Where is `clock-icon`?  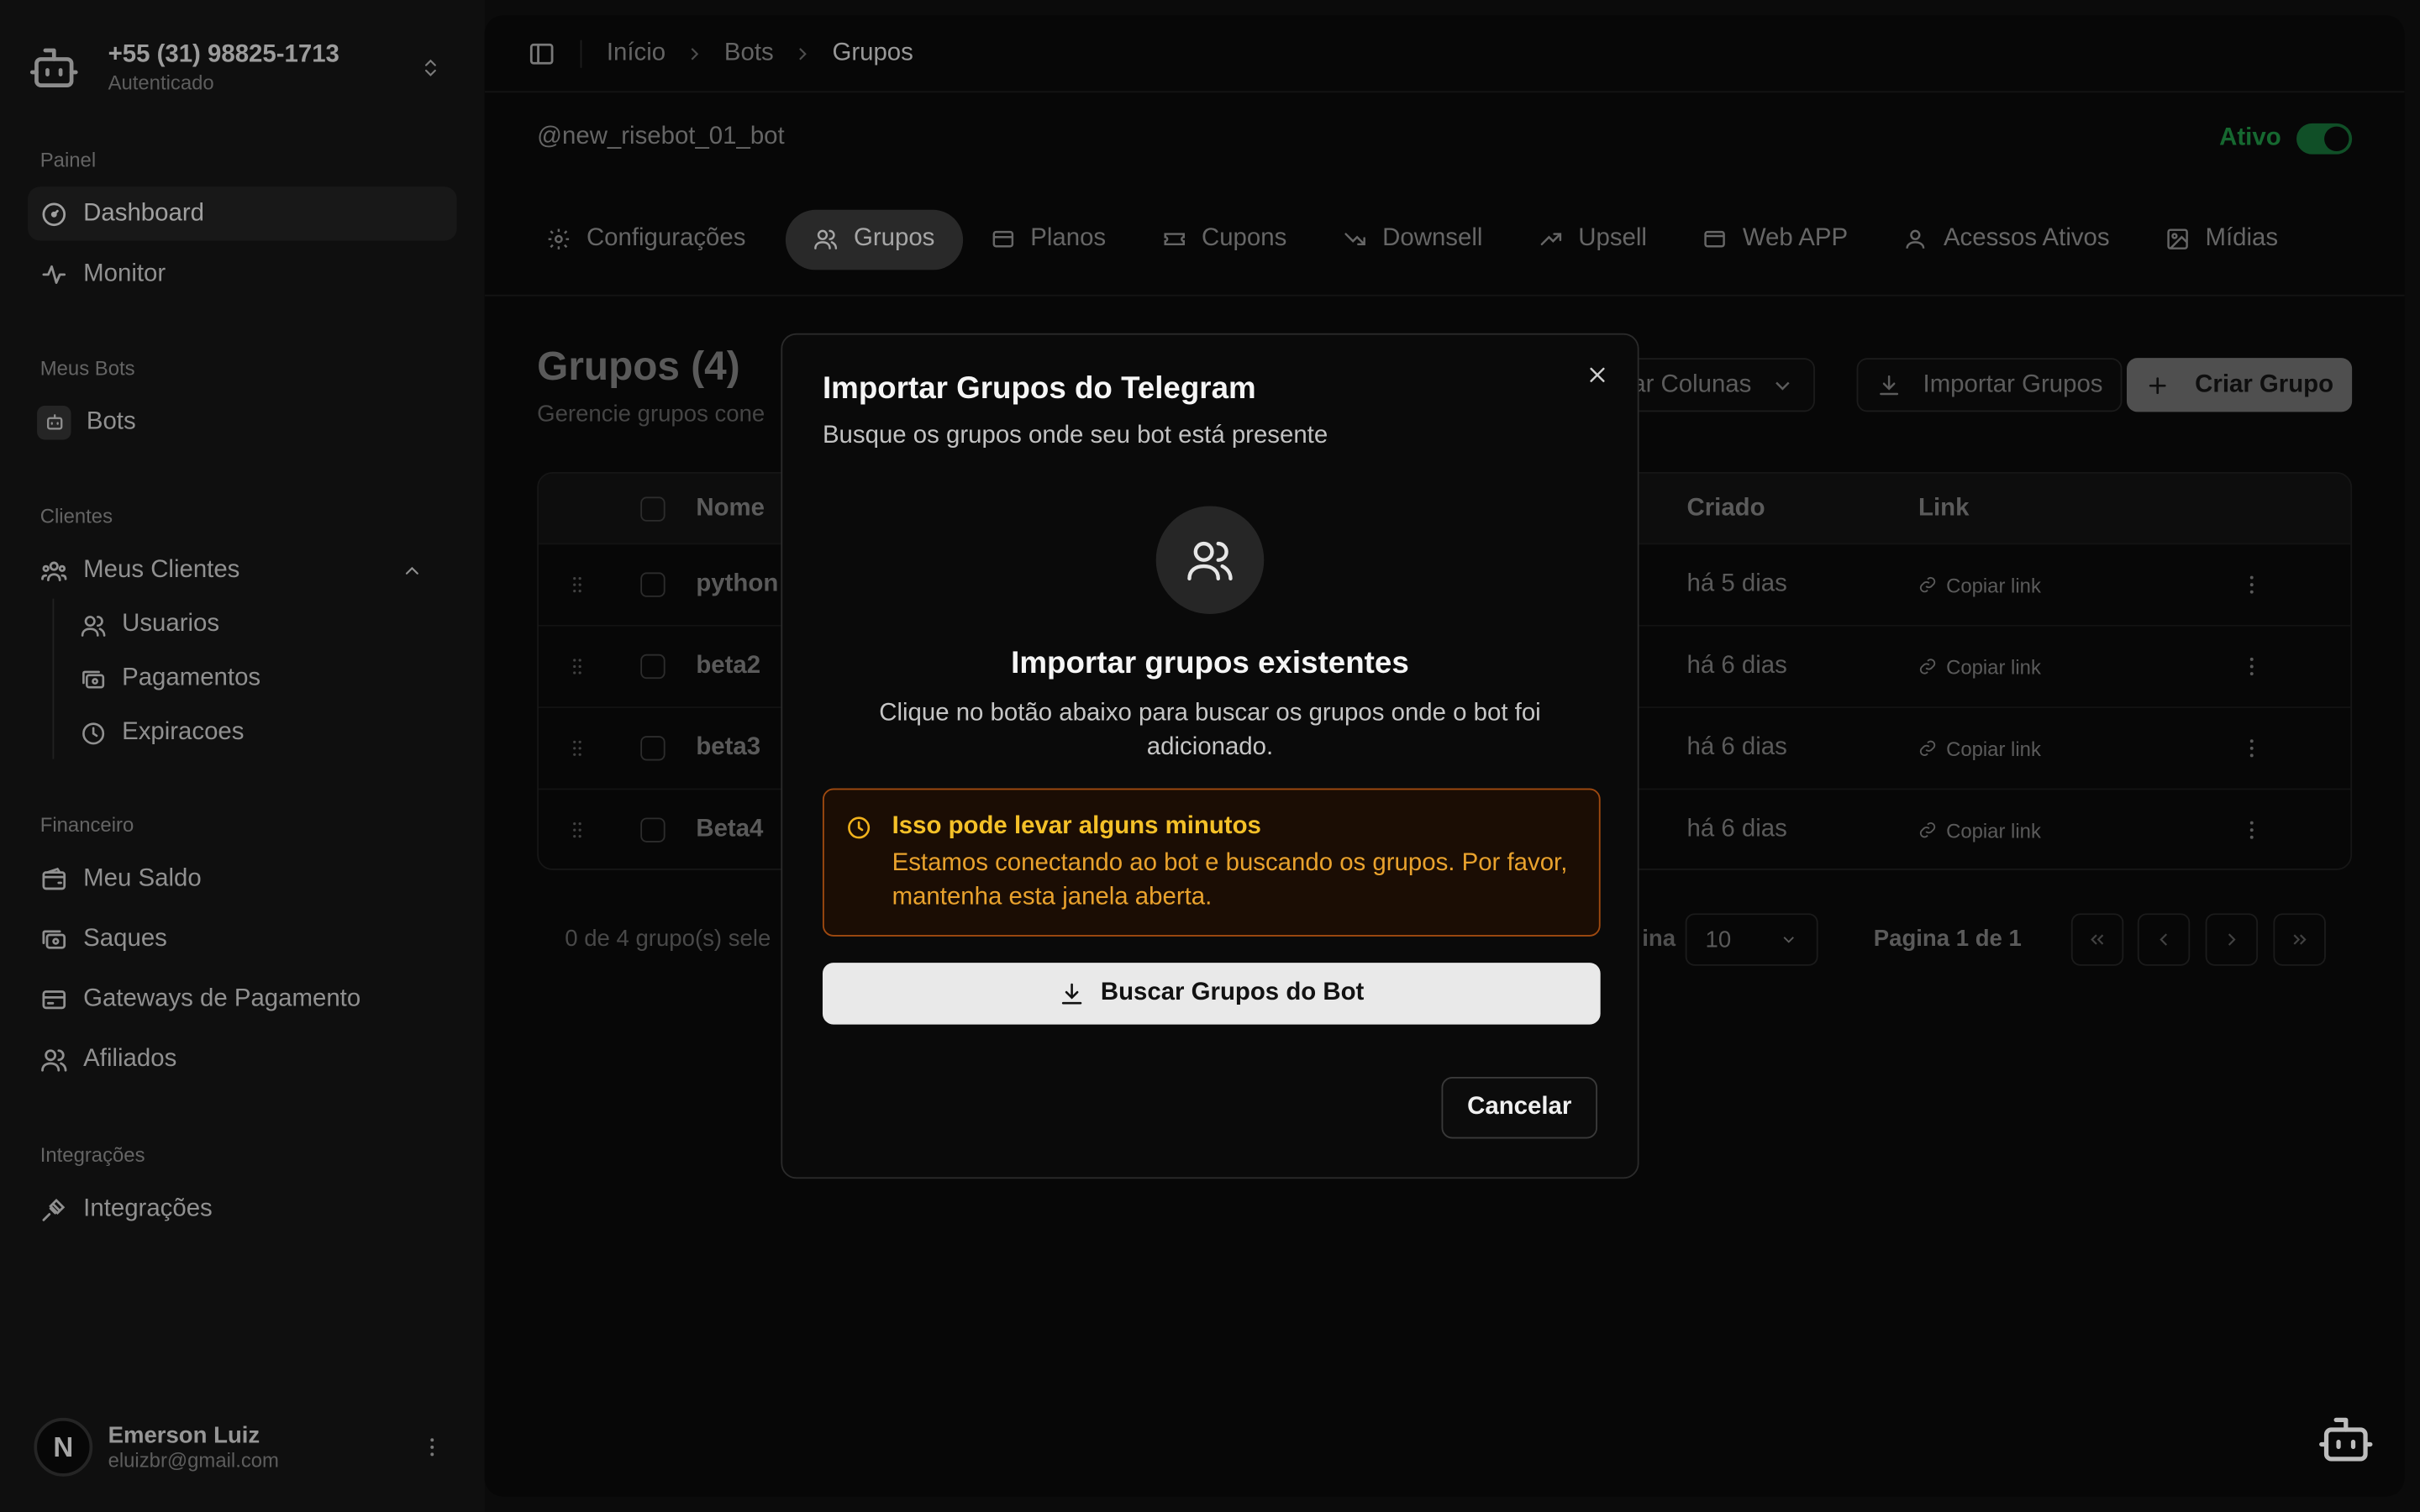
clock-icon is located at coordinates (859, 827).